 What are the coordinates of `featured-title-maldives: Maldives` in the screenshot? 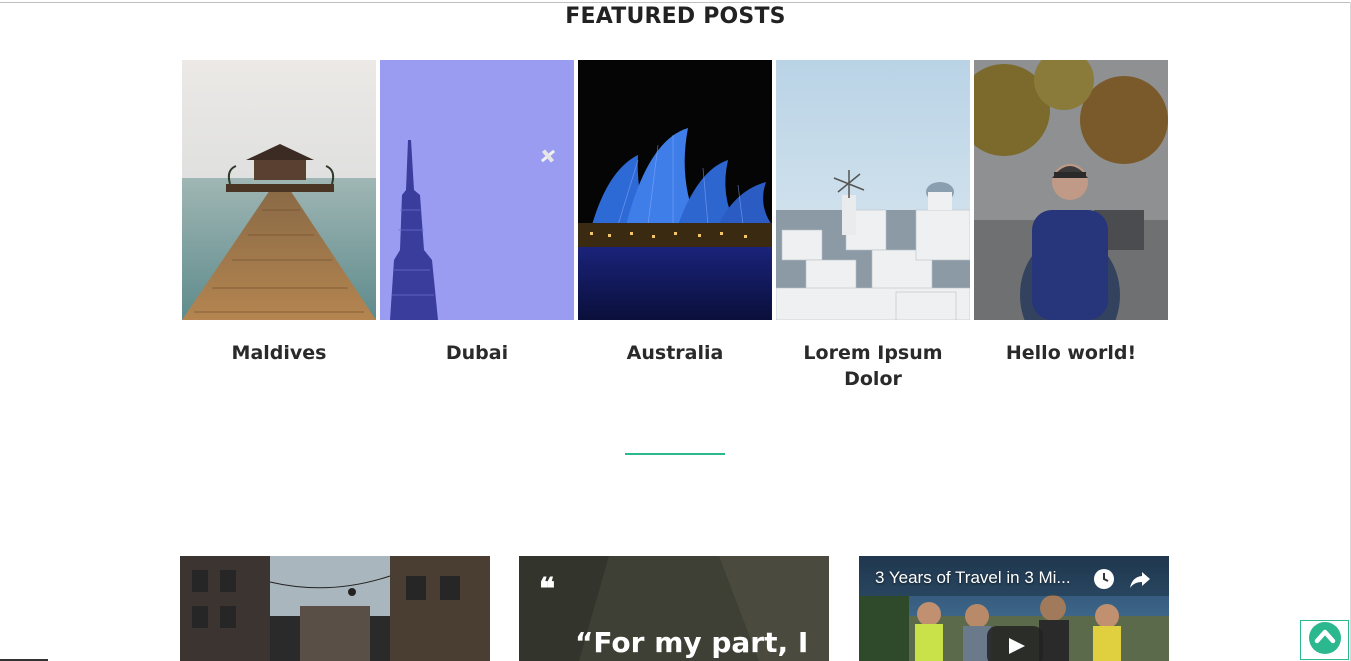 It's located at (279, 353).